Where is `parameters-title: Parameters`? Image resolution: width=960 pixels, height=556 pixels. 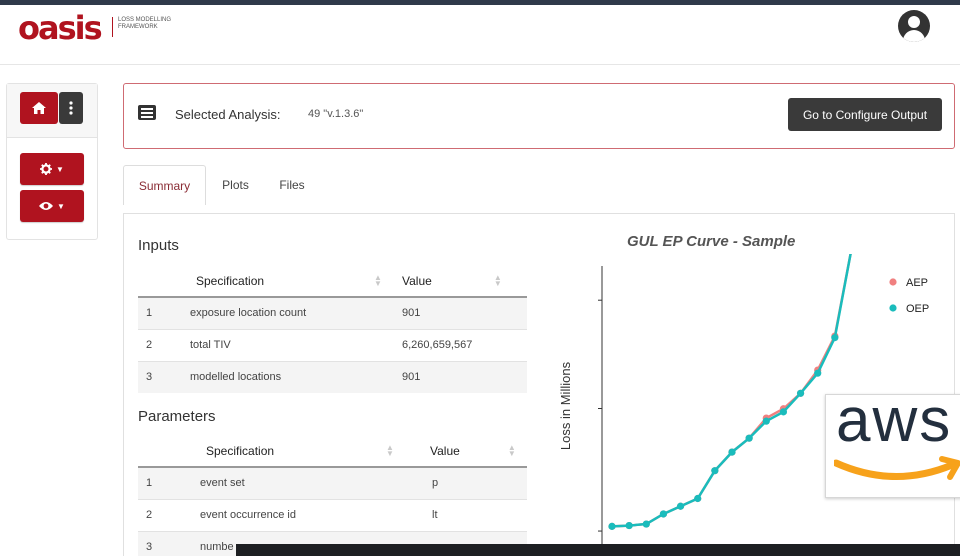 parameters-title: Parameters is located at coordinates (177, 416).